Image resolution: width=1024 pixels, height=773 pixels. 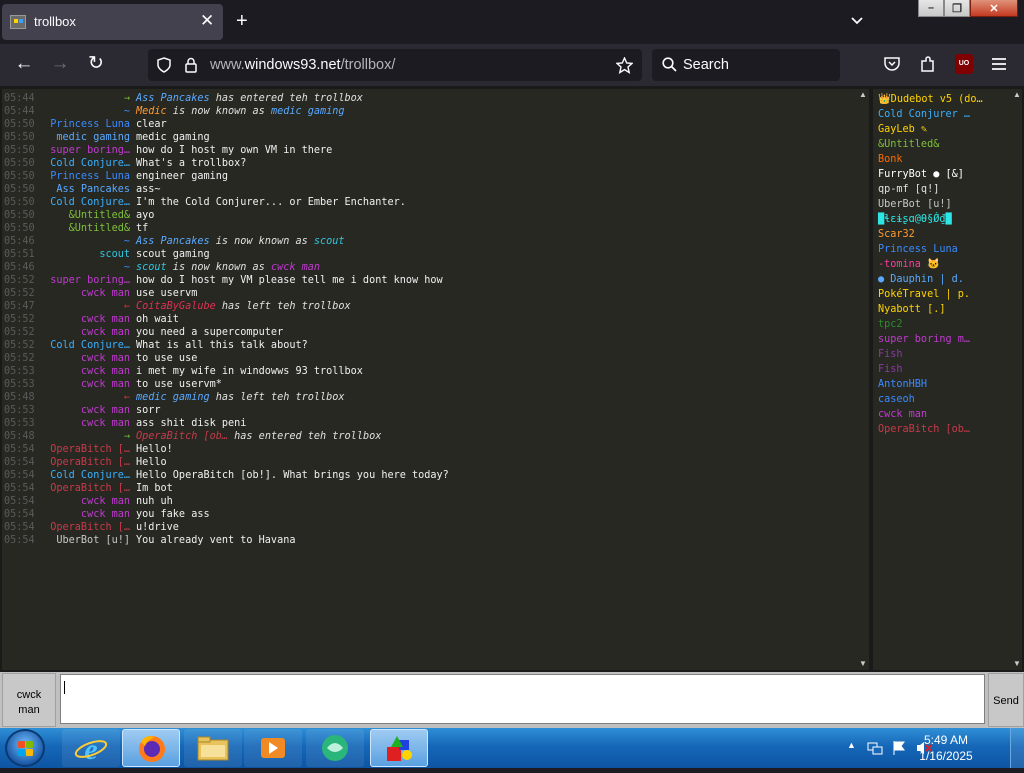 I want to click on address-bar: www.windows93.net/trollbox/, so click(x=395, y=65).